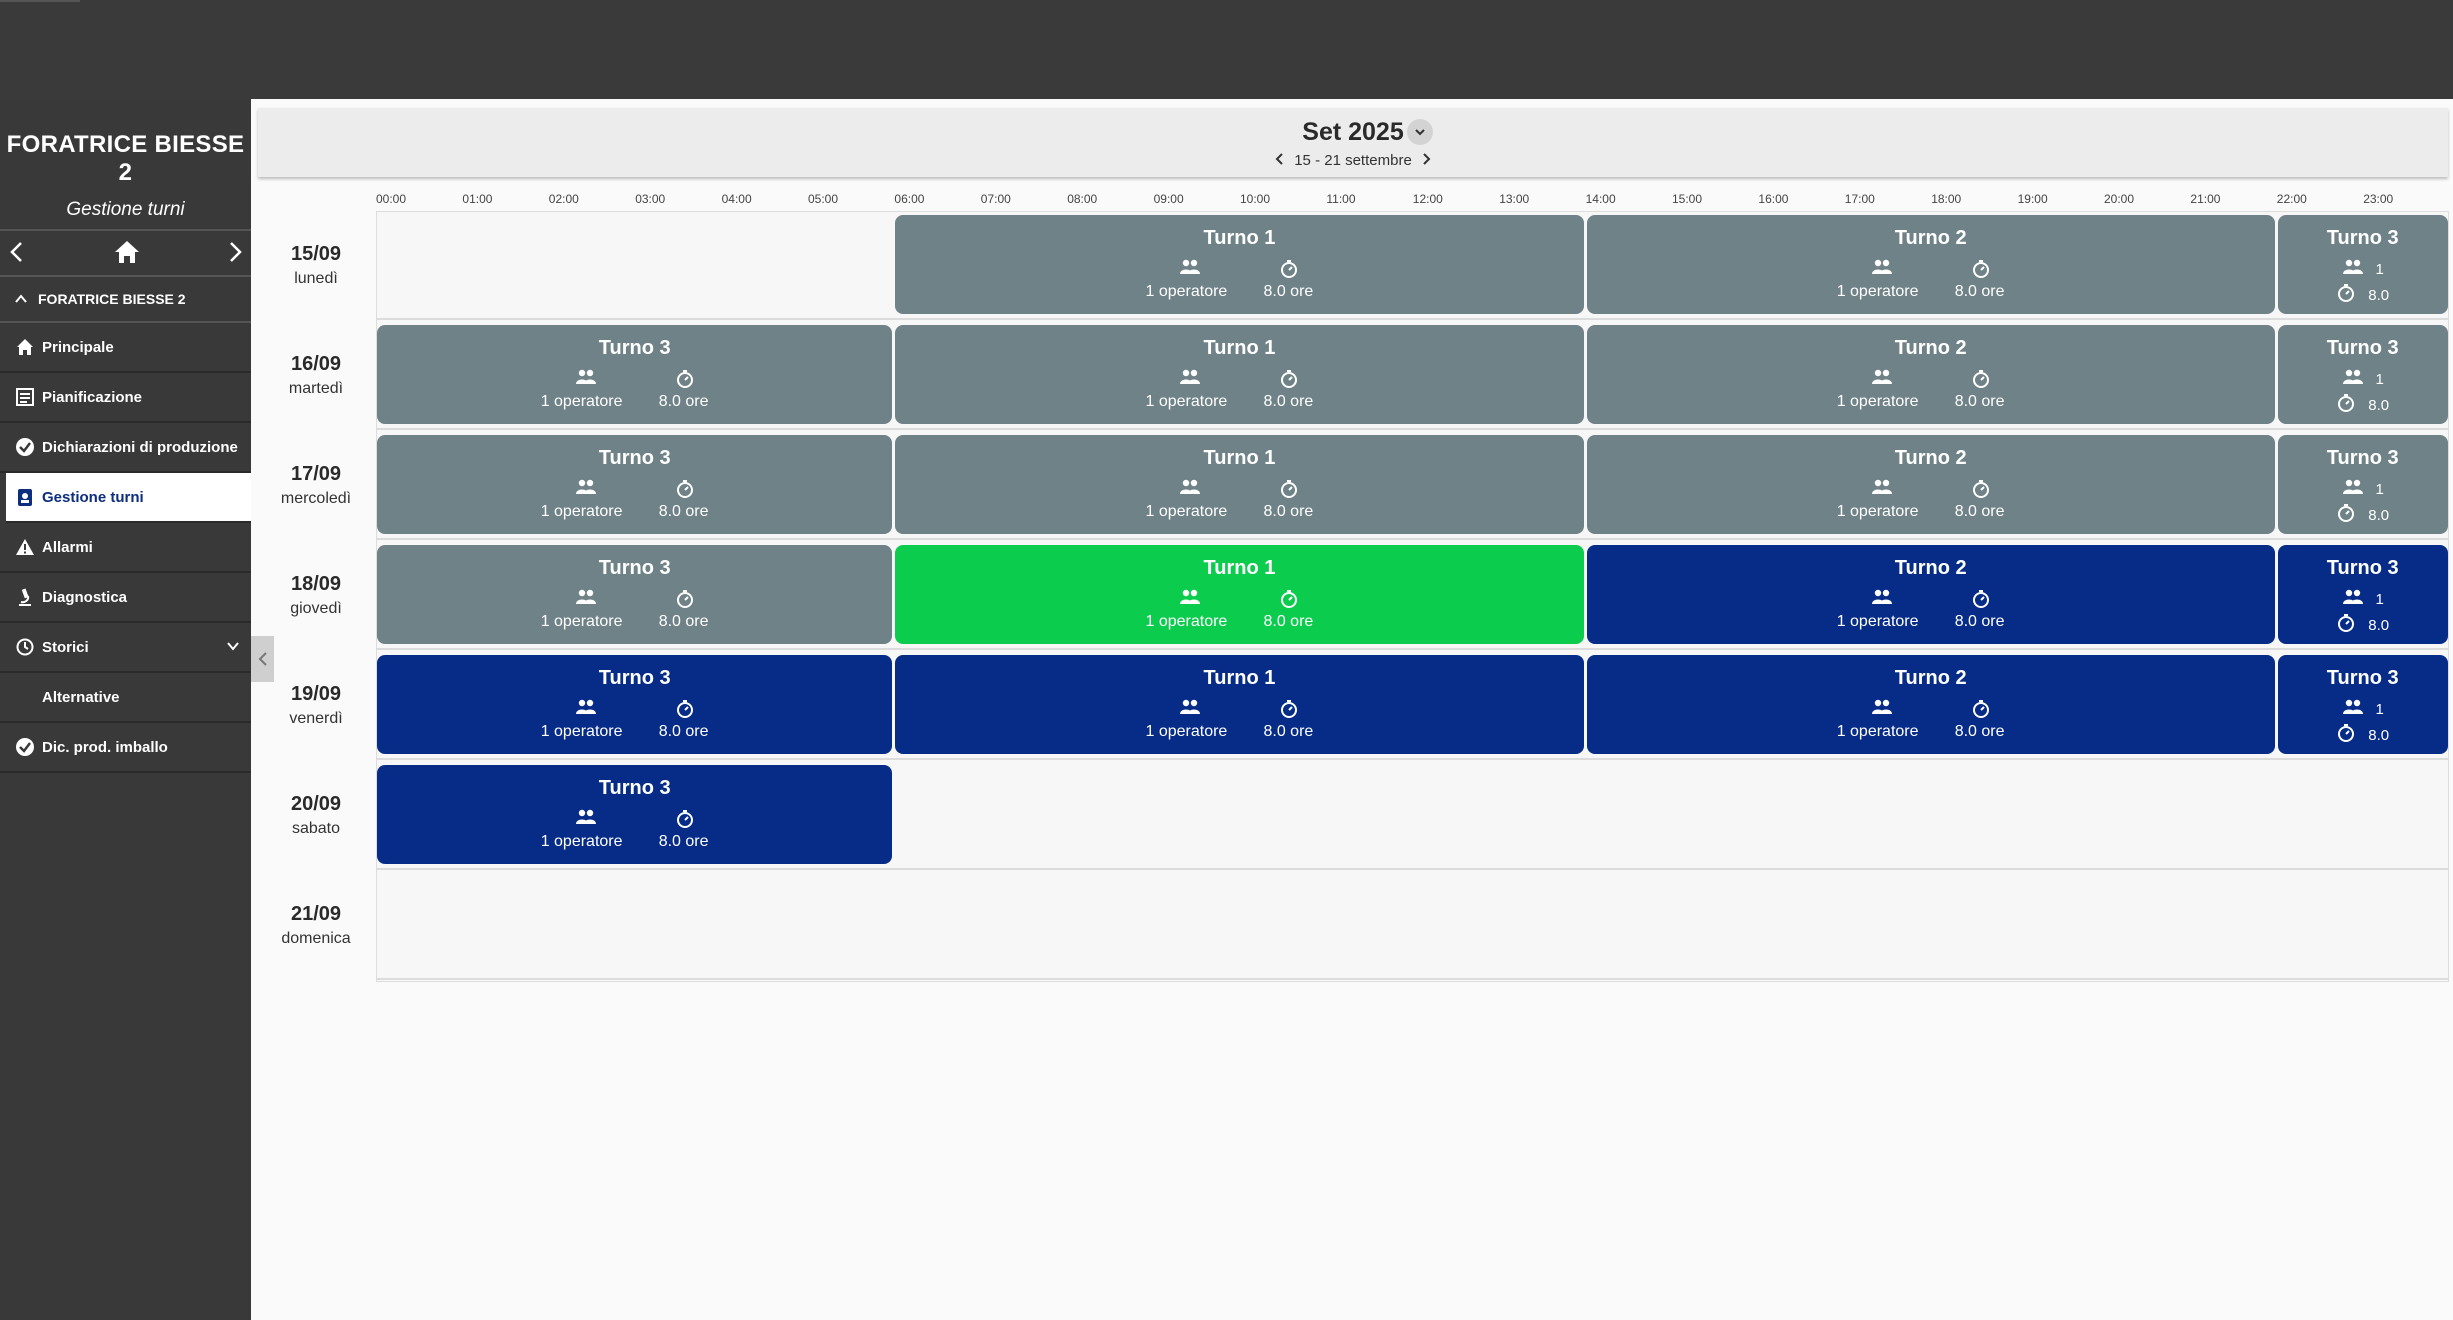  I want to click on sidebar-nav-bar, so click(125, 254).